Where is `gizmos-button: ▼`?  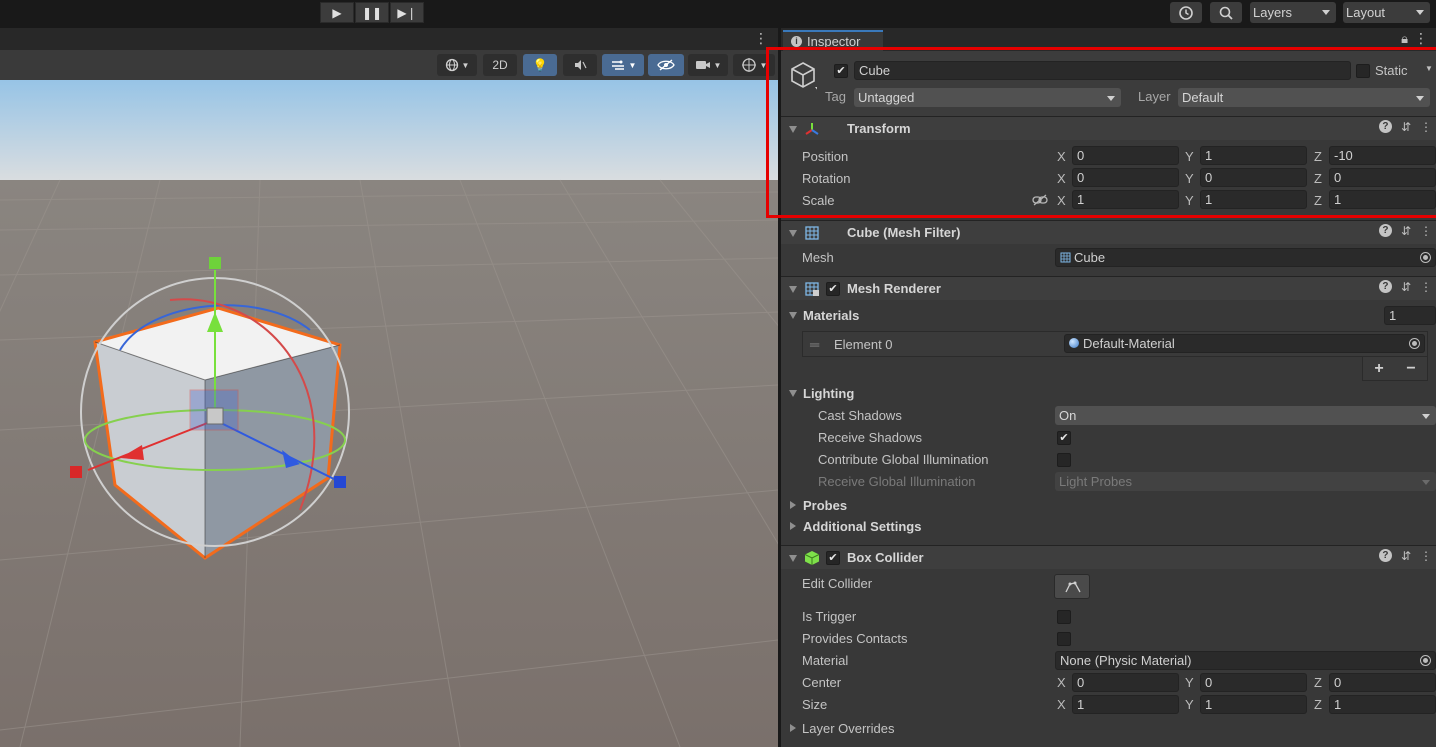 gizmos-button: ▼ is located at coordinates (754, 65).